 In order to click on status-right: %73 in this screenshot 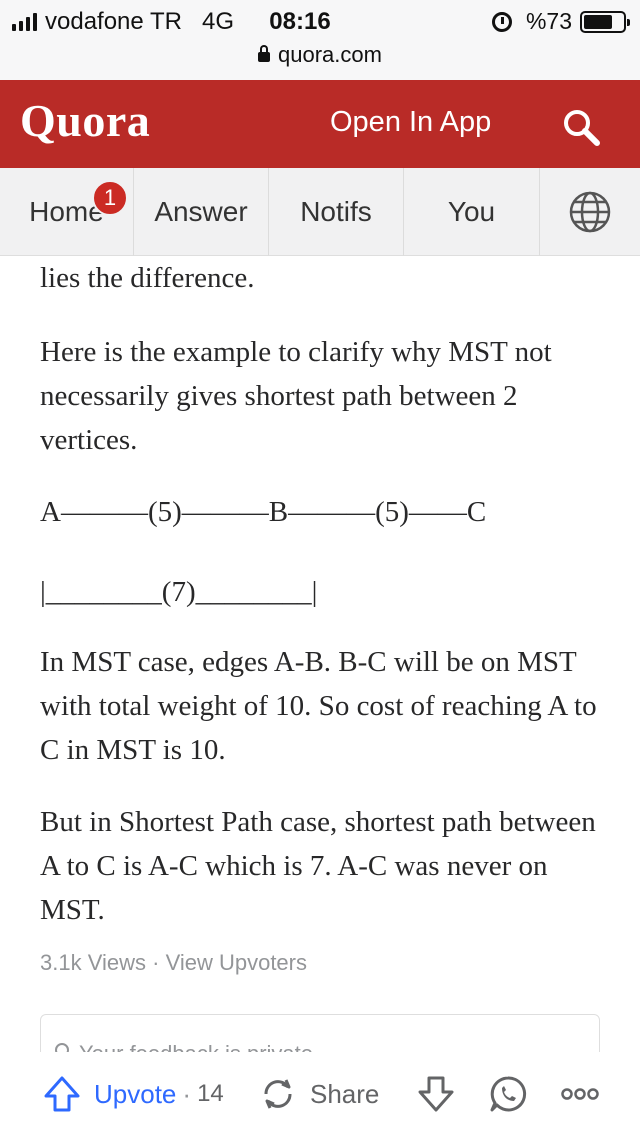, I will do `click(560, 21)`.